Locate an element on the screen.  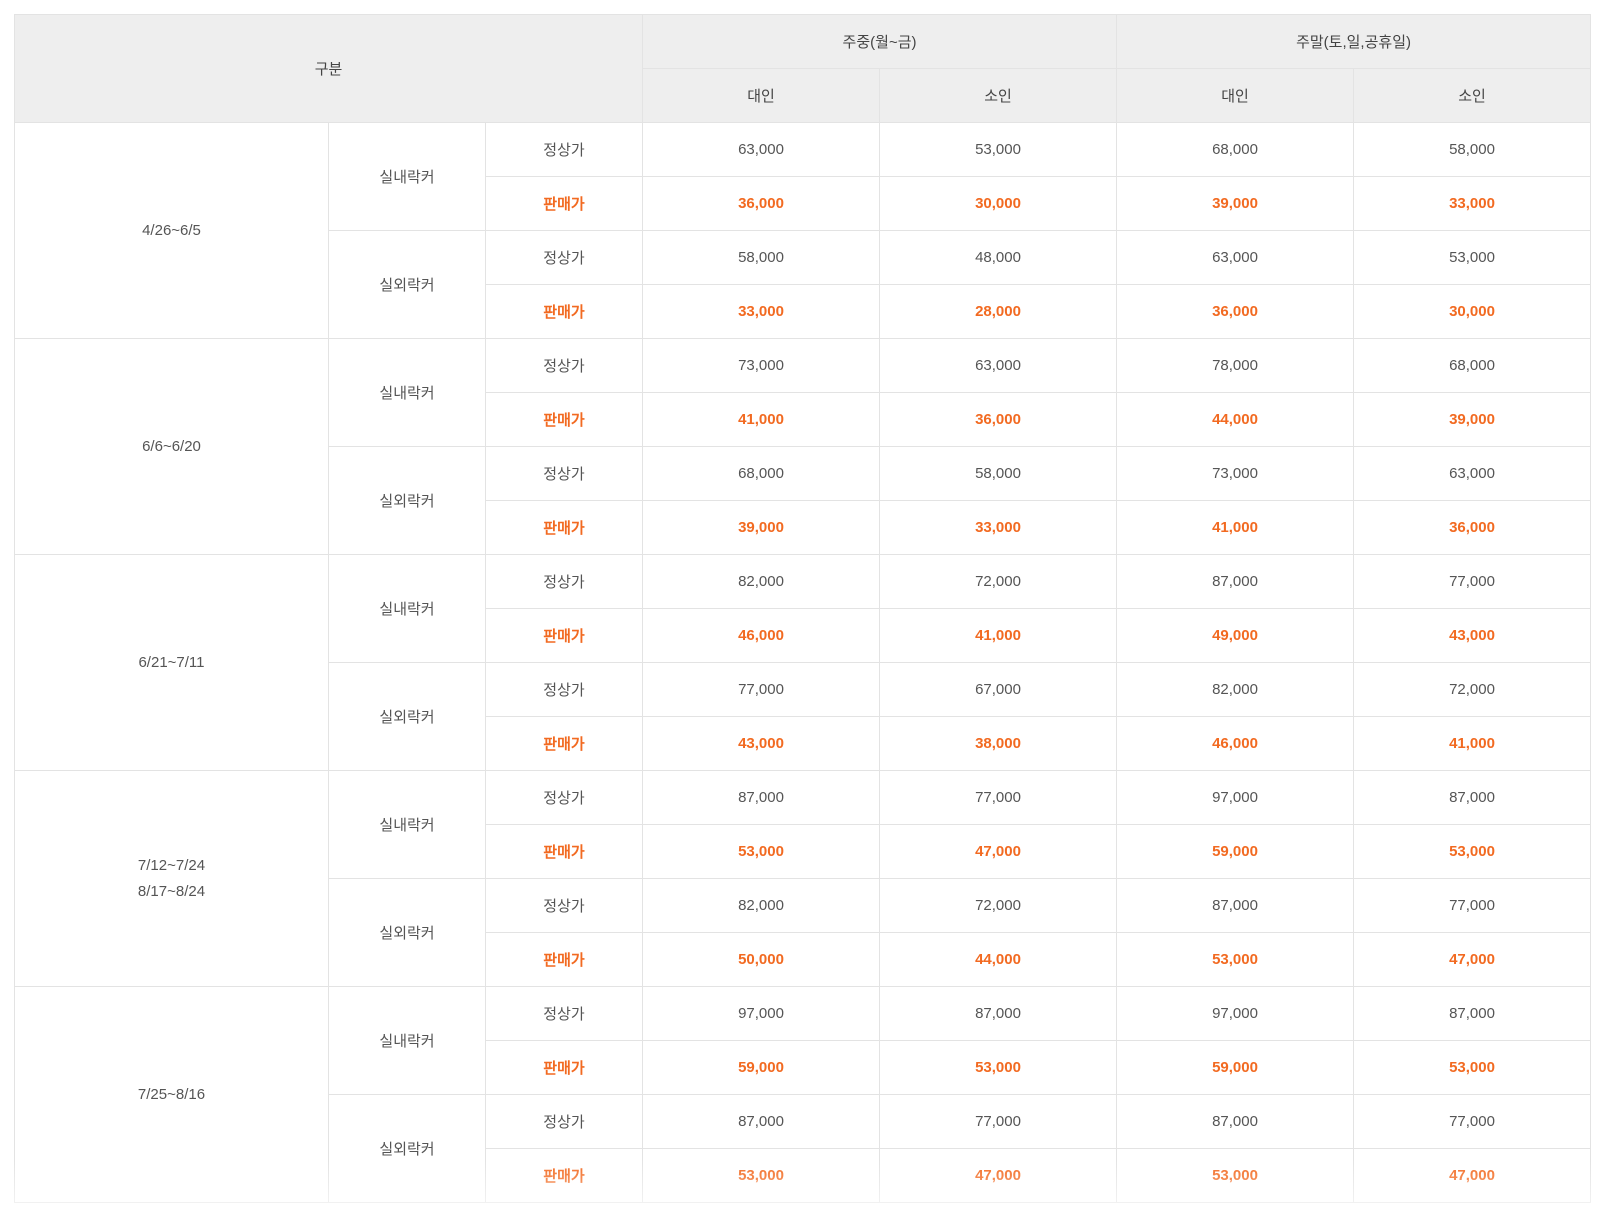
weekday-child-regular-price: 72,000 is located at coordinates (998, 905).